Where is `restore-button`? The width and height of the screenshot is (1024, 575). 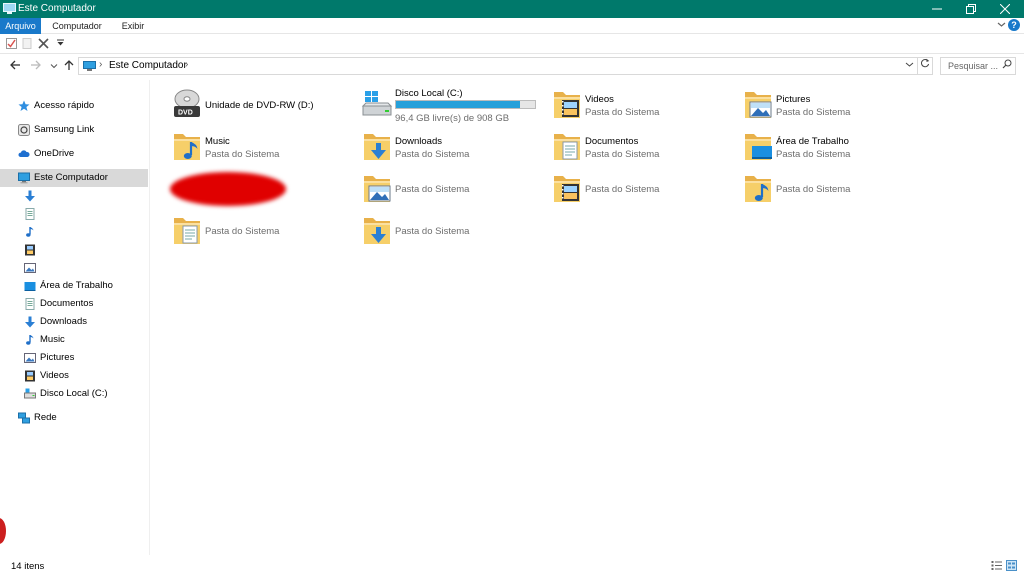 restore-button is located at coordinates (971, 9).